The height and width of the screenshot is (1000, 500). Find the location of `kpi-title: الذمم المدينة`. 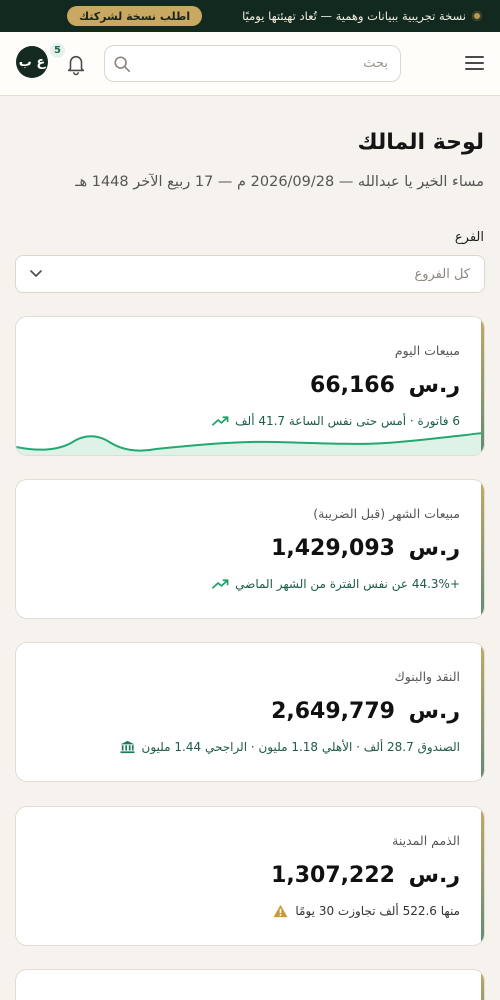

kpi-title: الذمم المدينة is located at coordinates (426, 840).